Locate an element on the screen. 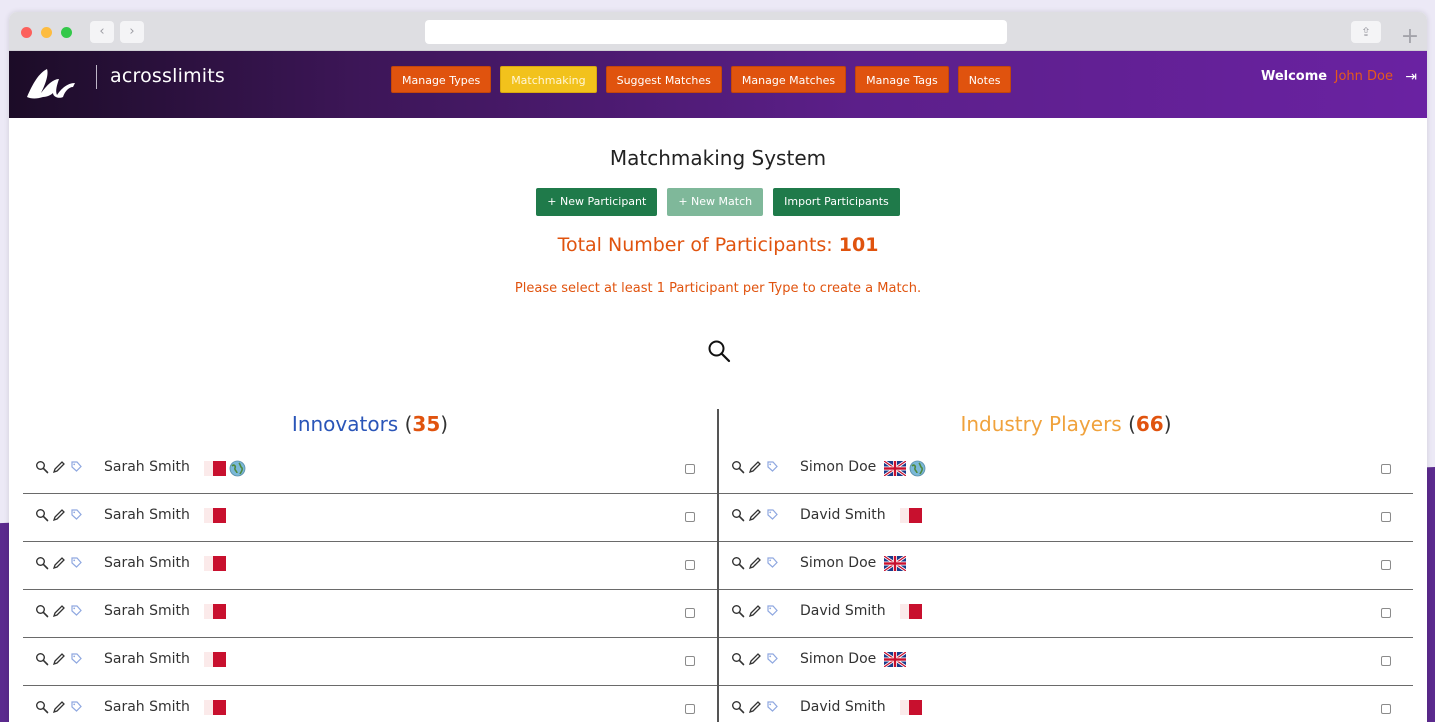  logout-icon: ⇥ is located at coordinates (1411, 77).